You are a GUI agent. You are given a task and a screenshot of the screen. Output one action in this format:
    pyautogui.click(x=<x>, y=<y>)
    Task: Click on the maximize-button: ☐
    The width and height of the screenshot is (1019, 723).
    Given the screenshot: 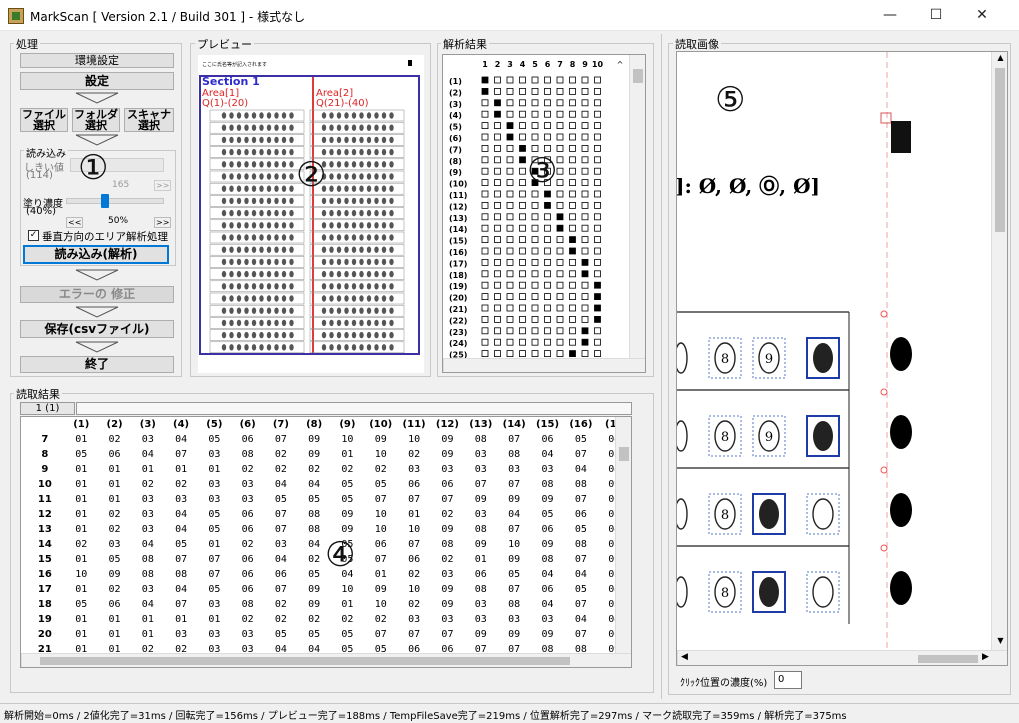 What is the action you would take?
    pyautogui.click(x=936, y=15)
    